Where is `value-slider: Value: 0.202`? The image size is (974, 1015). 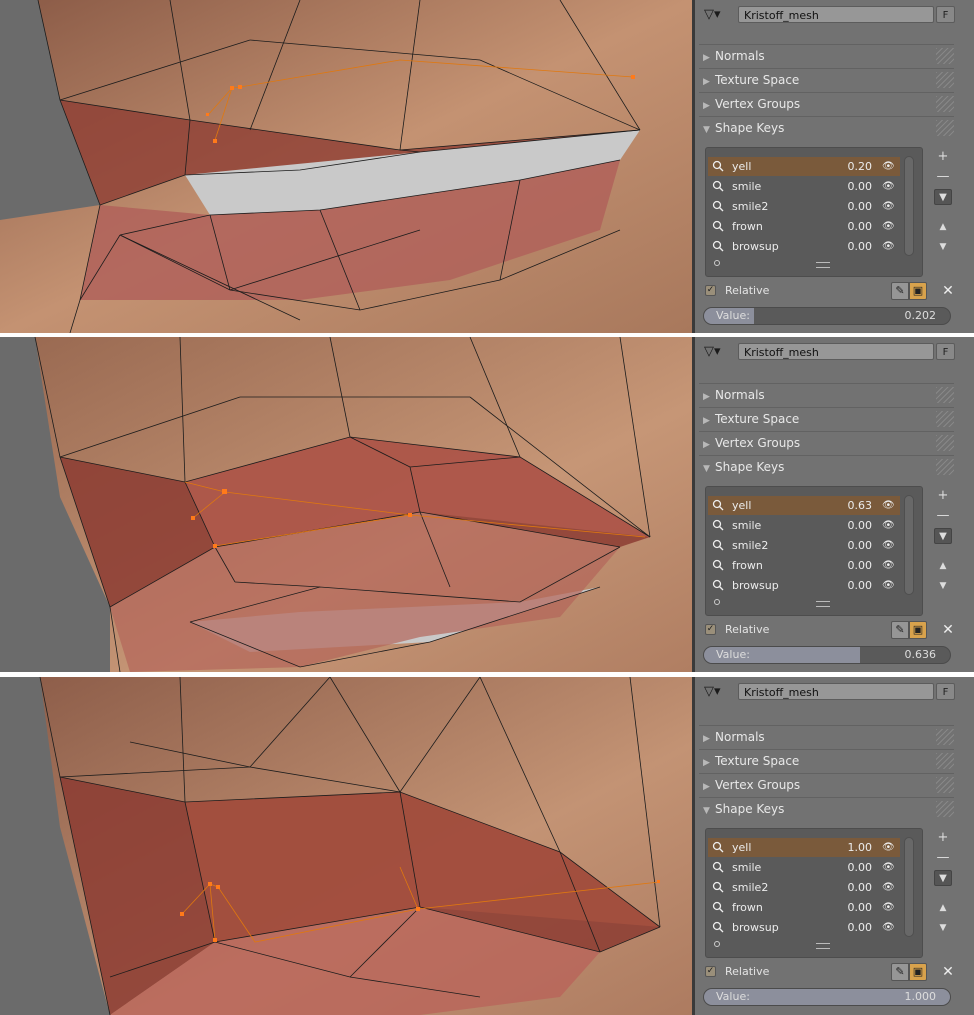
value-slider: Value: 0.202 is located at coordinates (827, 316).